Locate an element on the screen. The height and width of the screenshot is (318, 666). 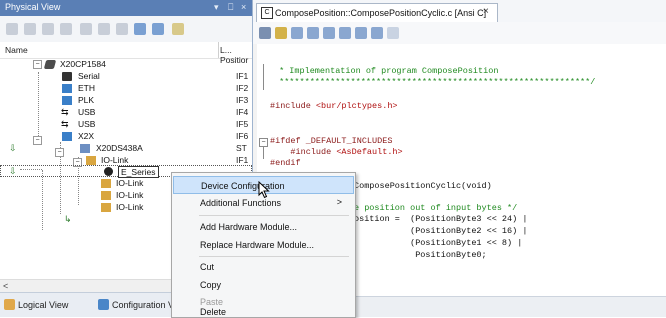
code-ifdef: #ifdef _DEFAULT_INCLUDES is located at coordinates (331, 141).